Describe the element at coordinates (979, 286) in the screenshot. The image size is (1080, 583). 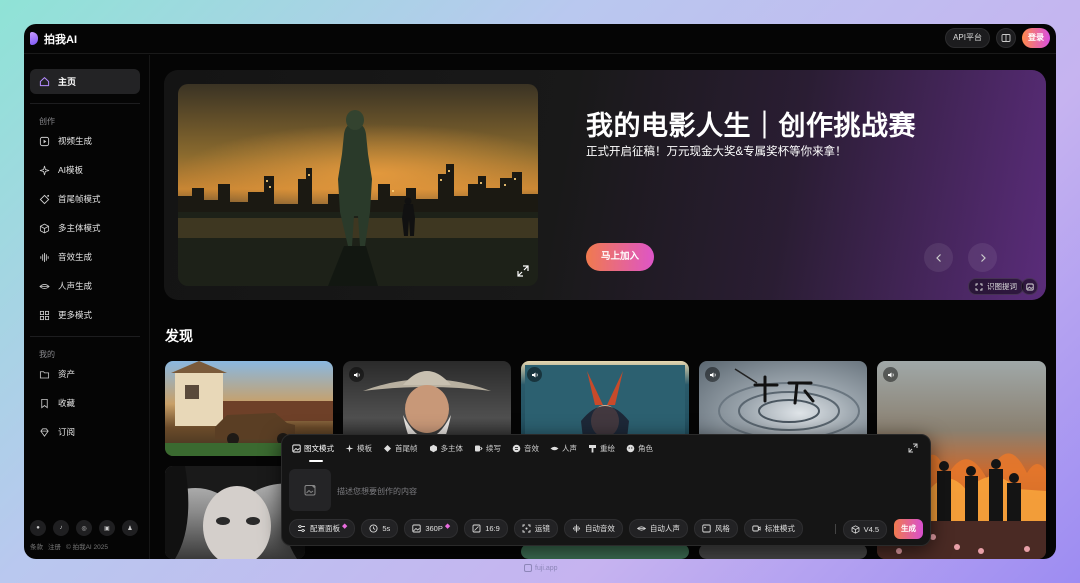
I see `scan-icon` at that location.